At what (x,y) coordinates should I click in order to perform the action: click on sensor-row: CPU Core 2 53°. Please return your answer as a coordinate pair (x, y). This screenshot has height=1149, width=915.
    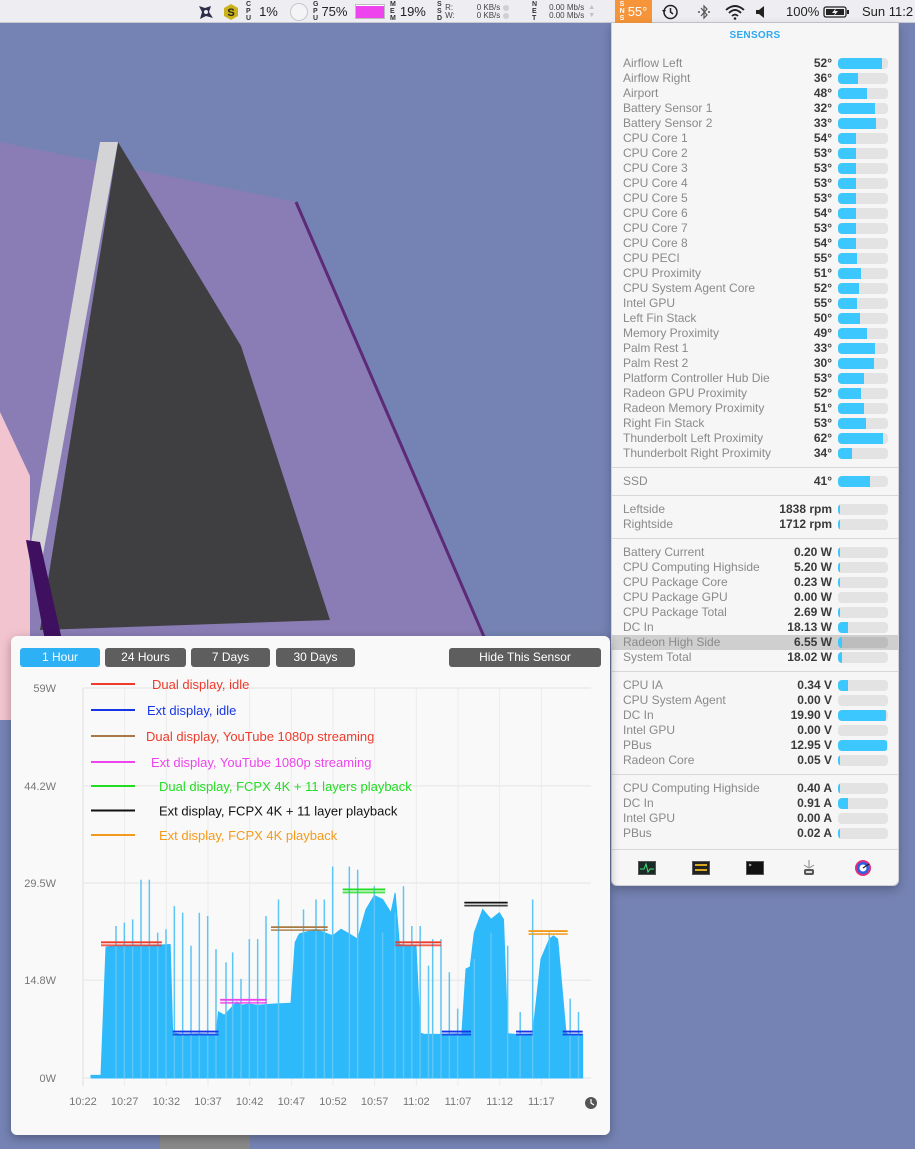
    Looking at the image, I should click on (755, 153).